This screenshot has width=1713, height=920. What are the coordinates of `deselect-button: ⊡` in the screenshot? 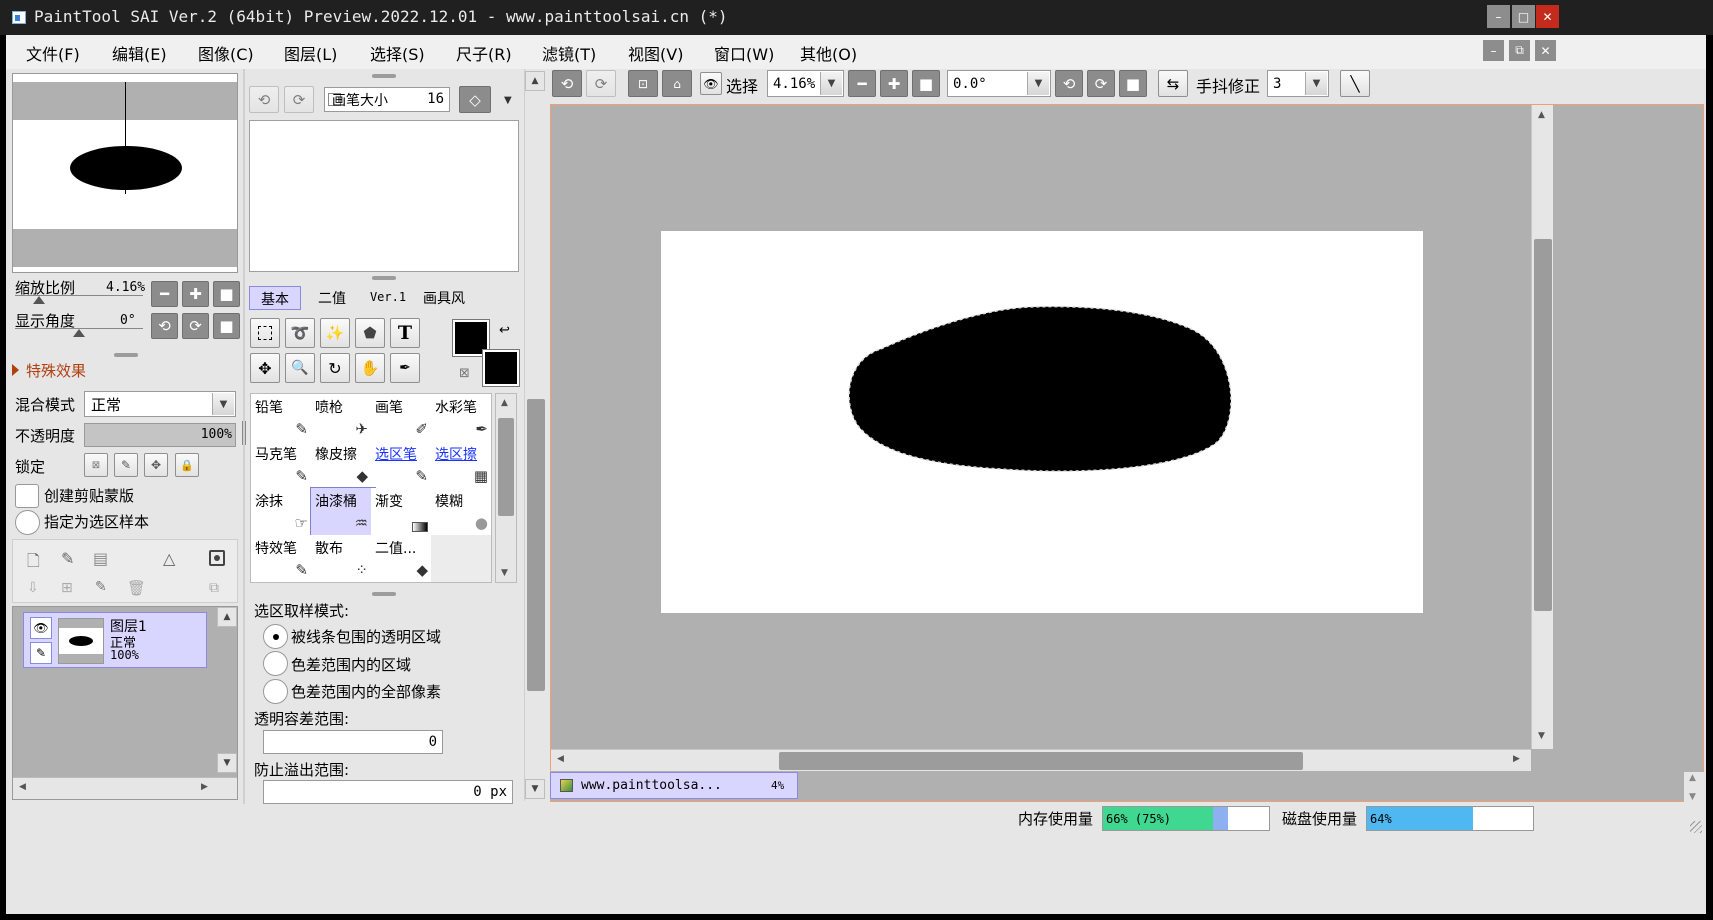 It's located at (643, 83).